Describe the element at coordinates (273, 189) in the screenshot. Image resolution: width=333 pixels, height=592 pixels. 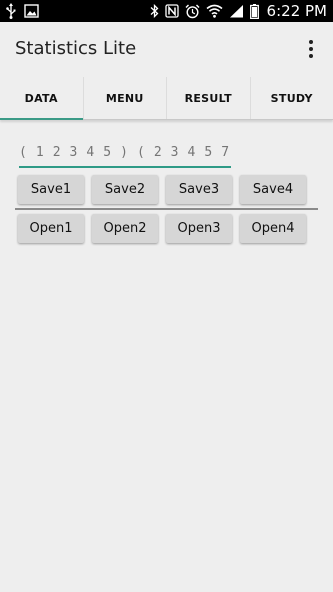
I see `save4-button: Save4` at that location.